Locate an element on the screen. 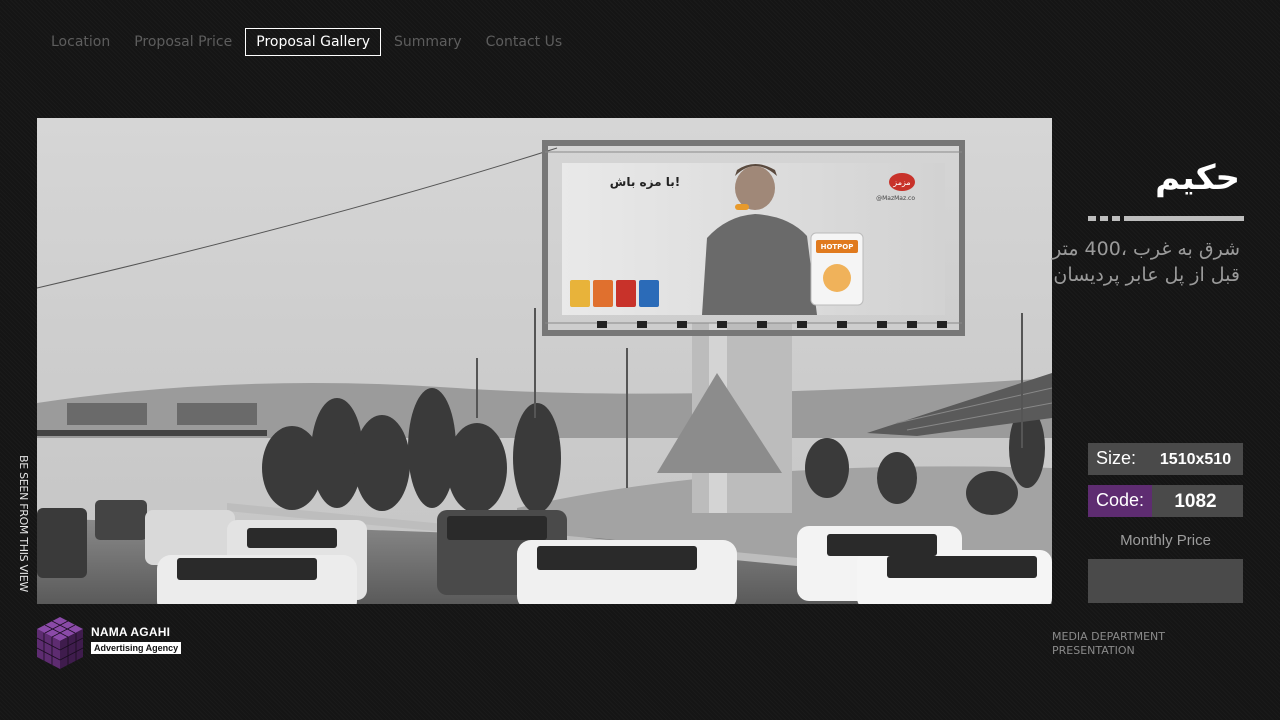 The image size is (1280, 720). nav-summary: Summary is located at coordinates (428, 42).